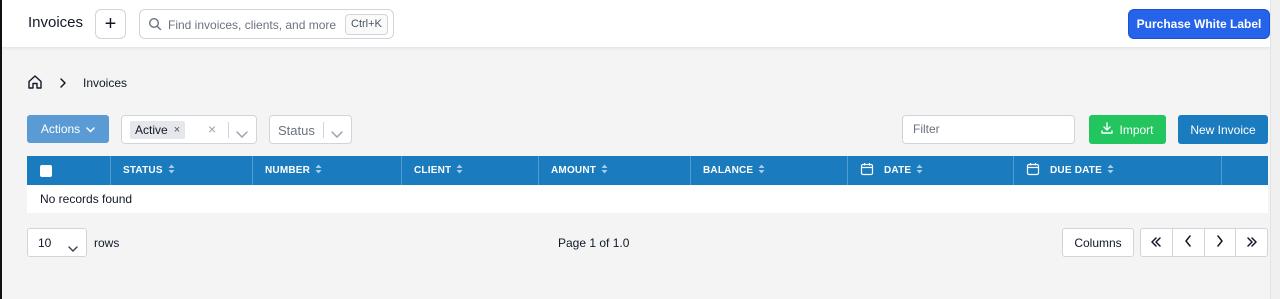 This screenshot has height=299, width=1280. Describe the element at coordinates (46, 170) in the screenshot. I see `select-all-checkbox` at that location.